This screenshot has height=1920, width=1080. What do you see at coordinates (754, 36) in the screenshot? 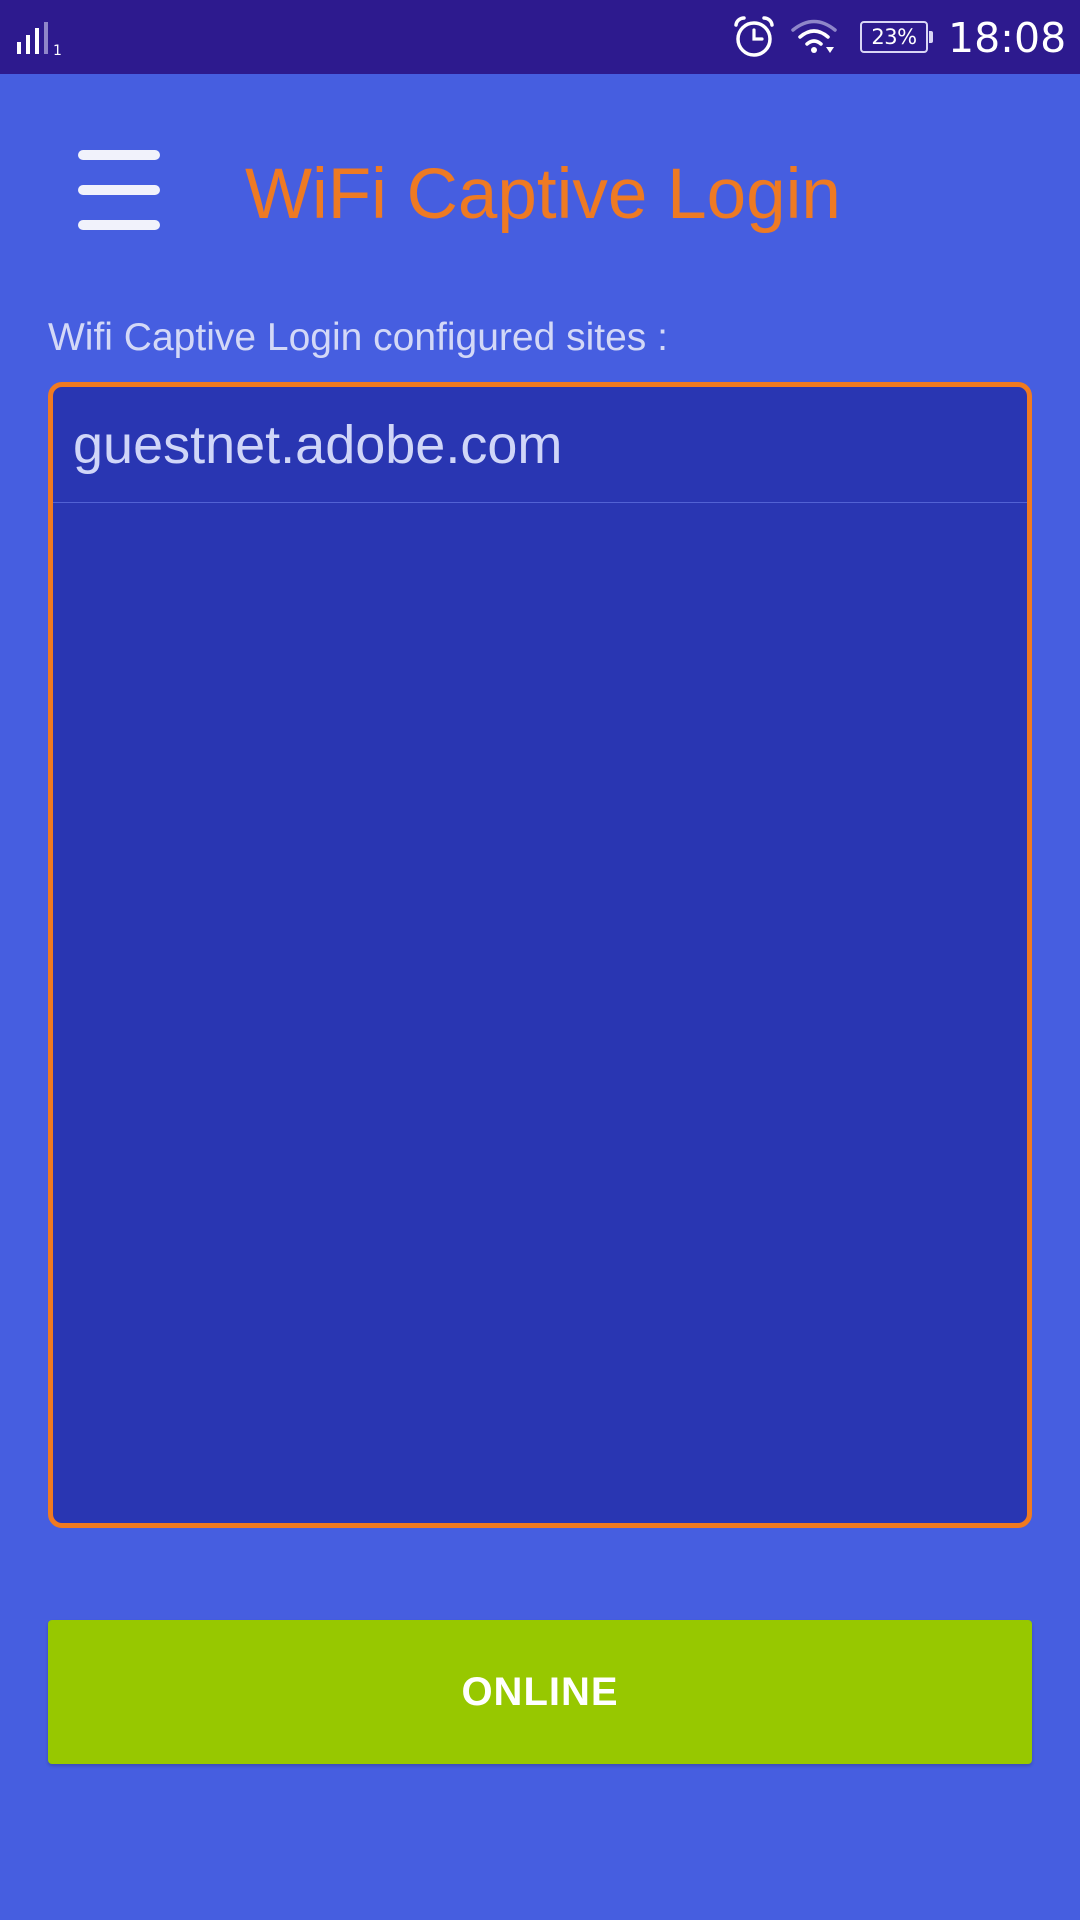
I see `alarm-clock-icon` at bounding box center [754, 36].